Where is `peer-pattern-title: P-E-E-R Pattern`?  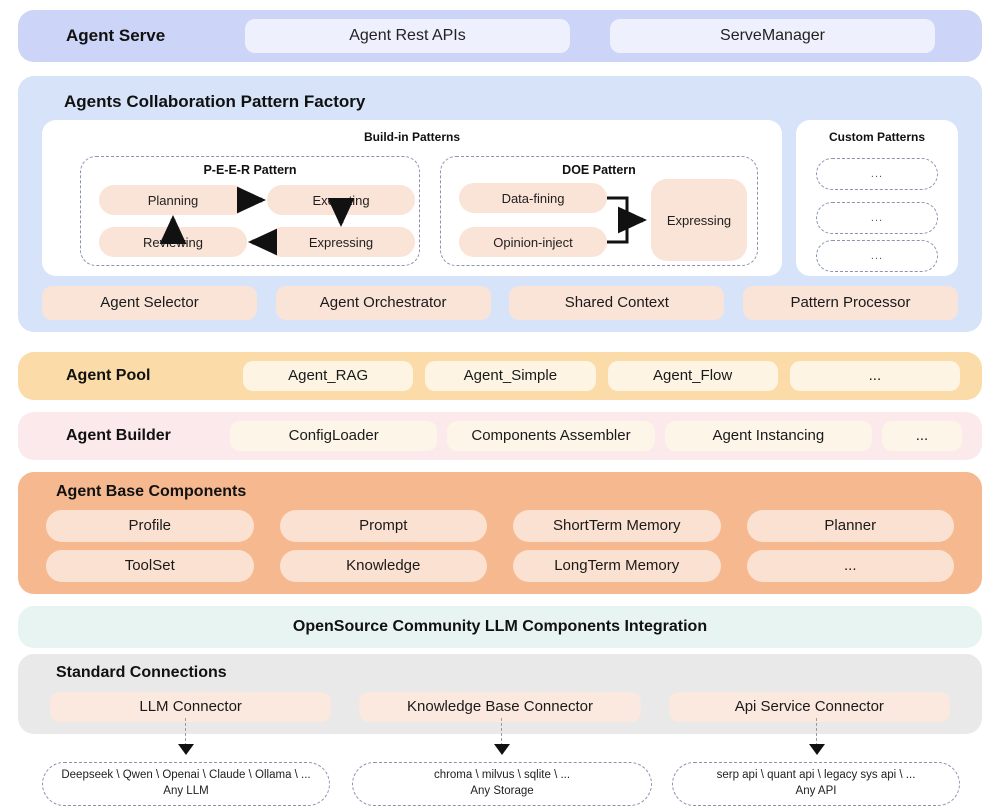
peer-pattern-title: P-E-E-R Pattern is located at coordinates (250, 170).